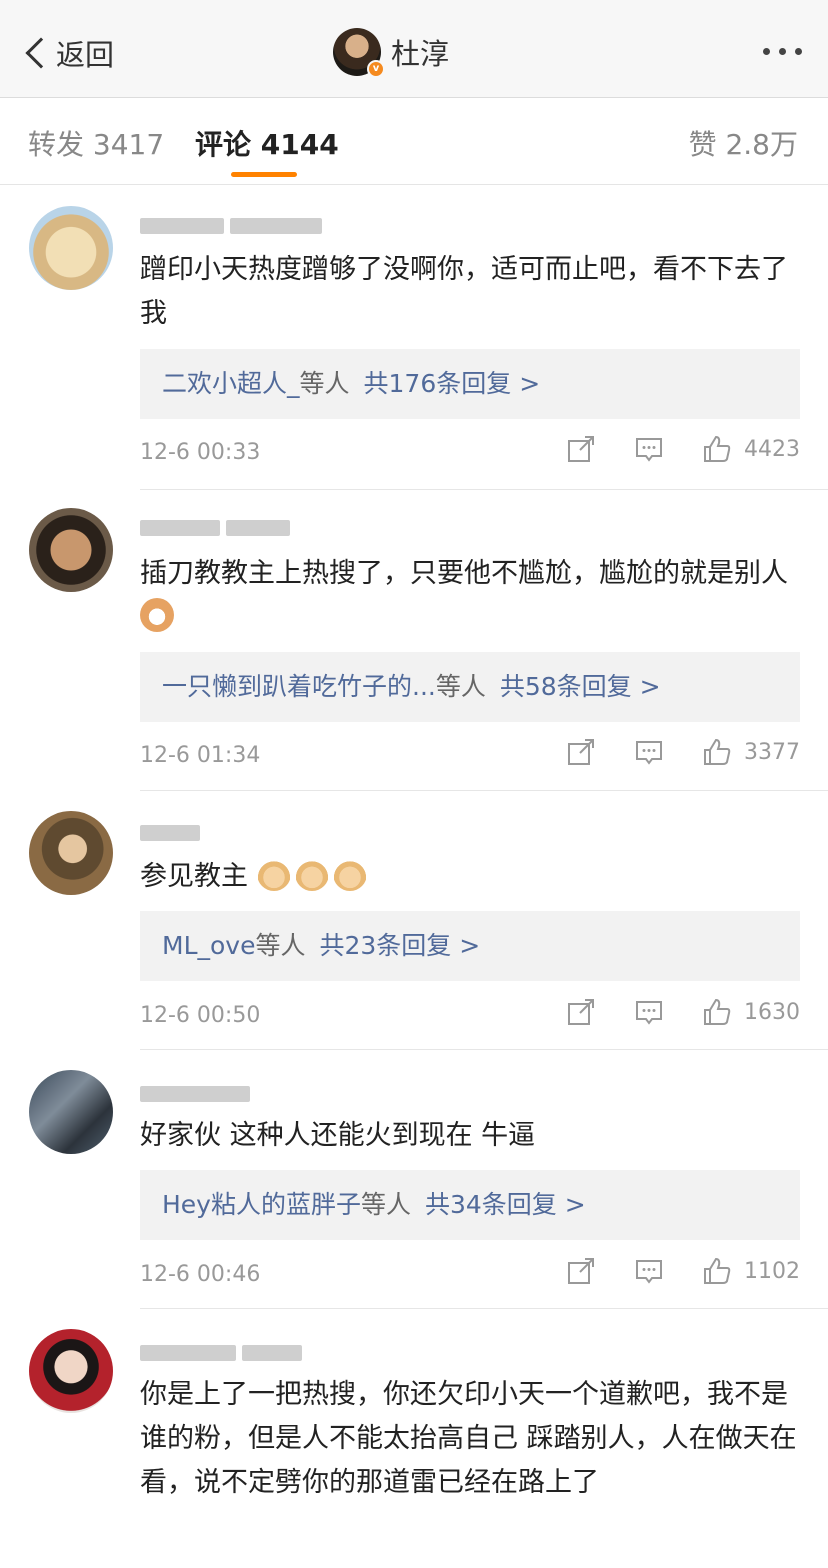 The height and width of the screenshot is (1568, 828). I want to click on comment-text: 蹭印小天热度蹭够了没啊你，适可而止吧，看不下去了我, so click(464, 291).